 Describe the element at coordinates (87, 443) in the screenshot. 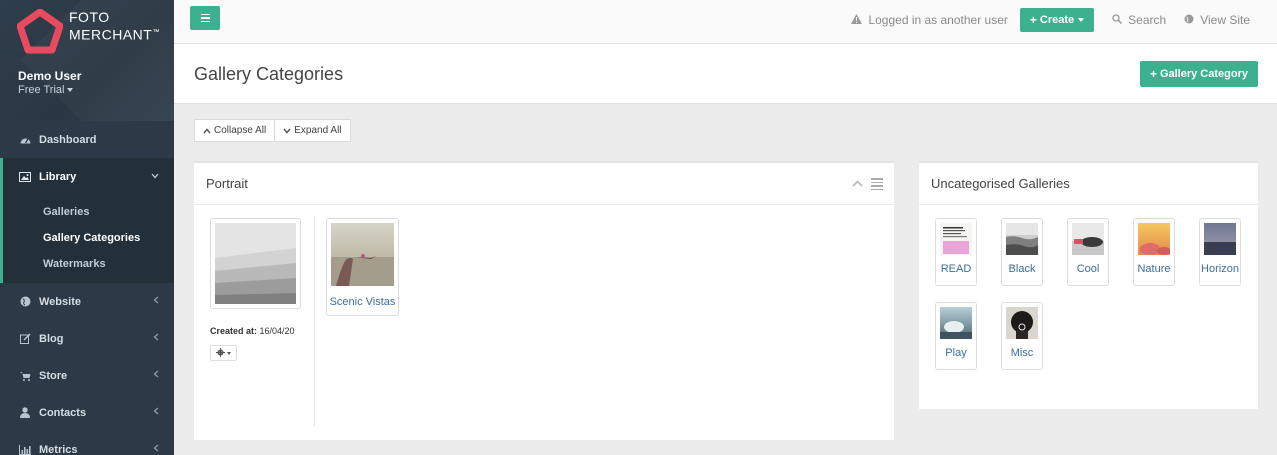

I see `sidebar-item-metrics: Metrics` at that location.